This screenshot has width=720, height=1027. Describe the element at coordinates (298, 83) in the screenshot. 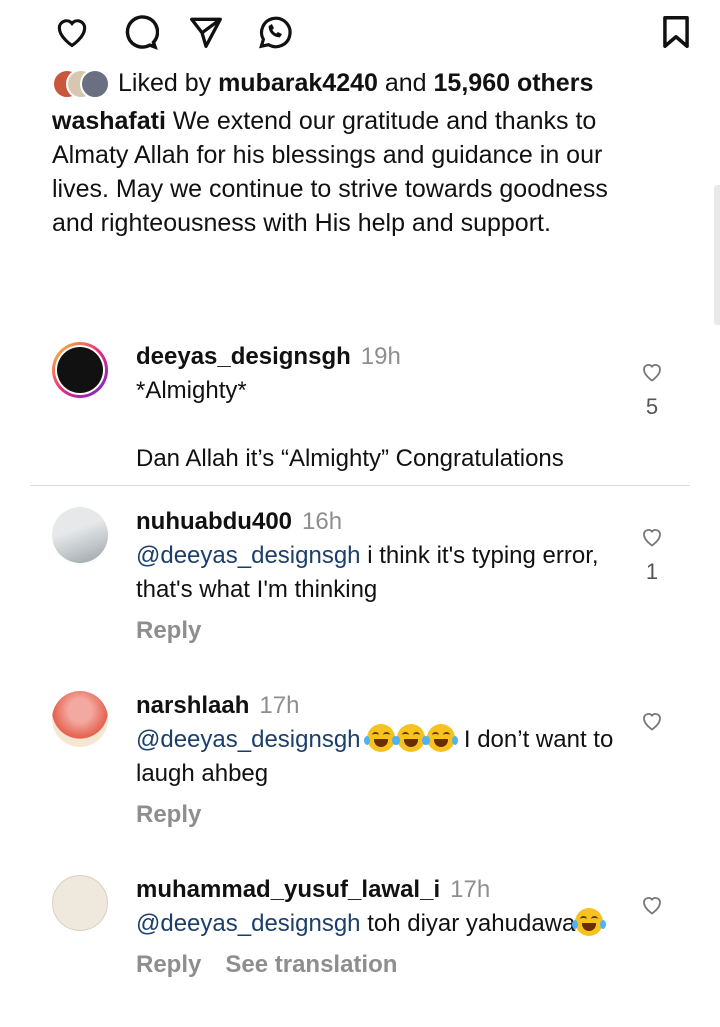

I see `liker-username: mubarak4240` at that location.